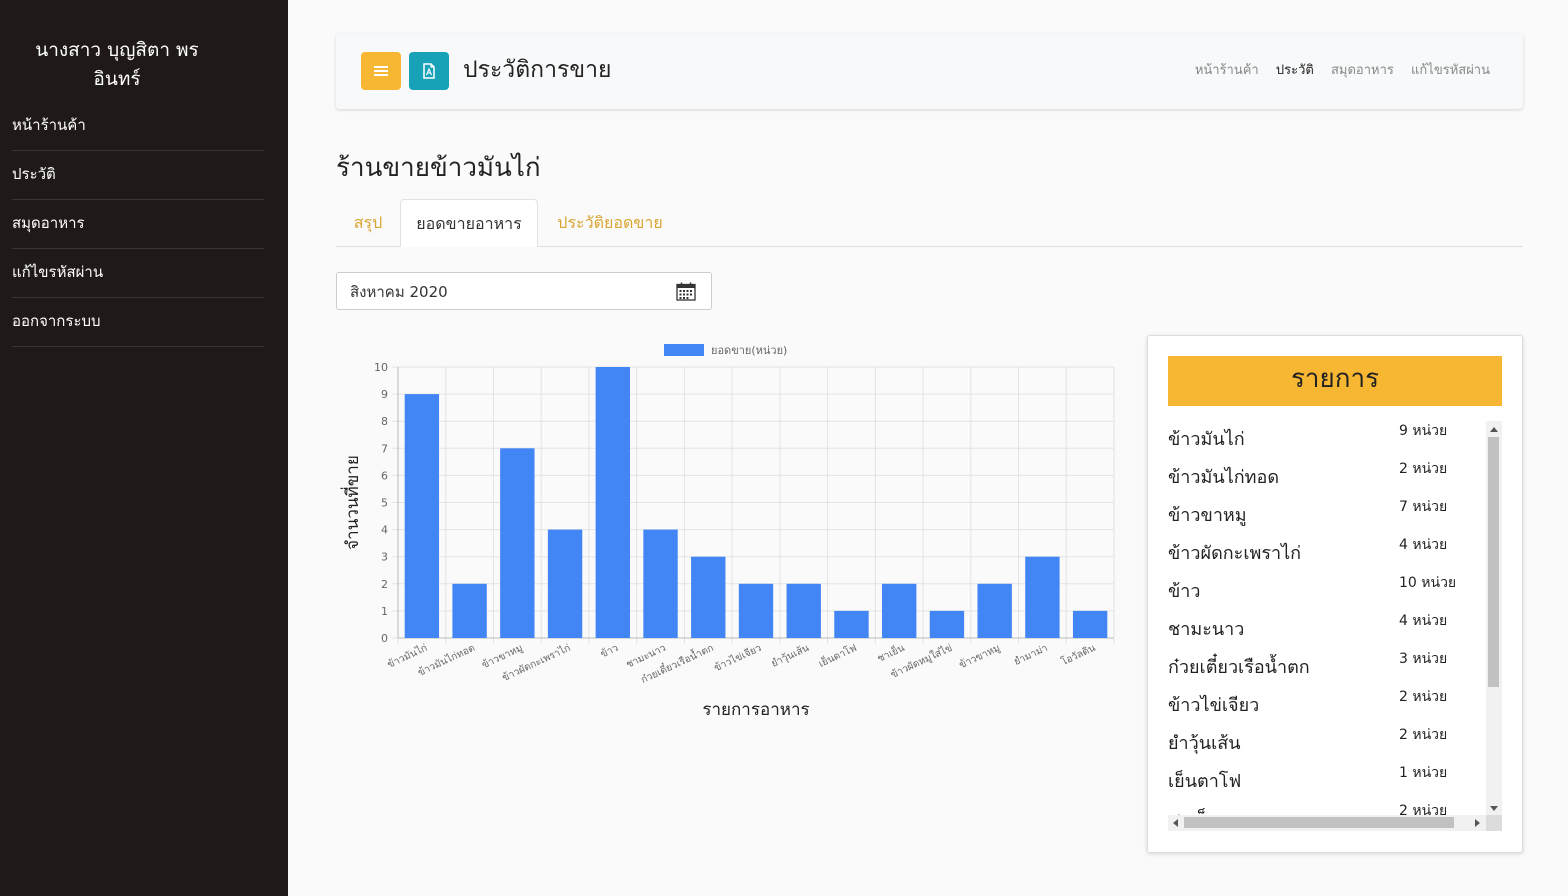  Describe the element at coordinates (138, 273) in the screenshot. I see `sidebar-item-change-password: แก้ไขรหัสผ่าน` at that location.